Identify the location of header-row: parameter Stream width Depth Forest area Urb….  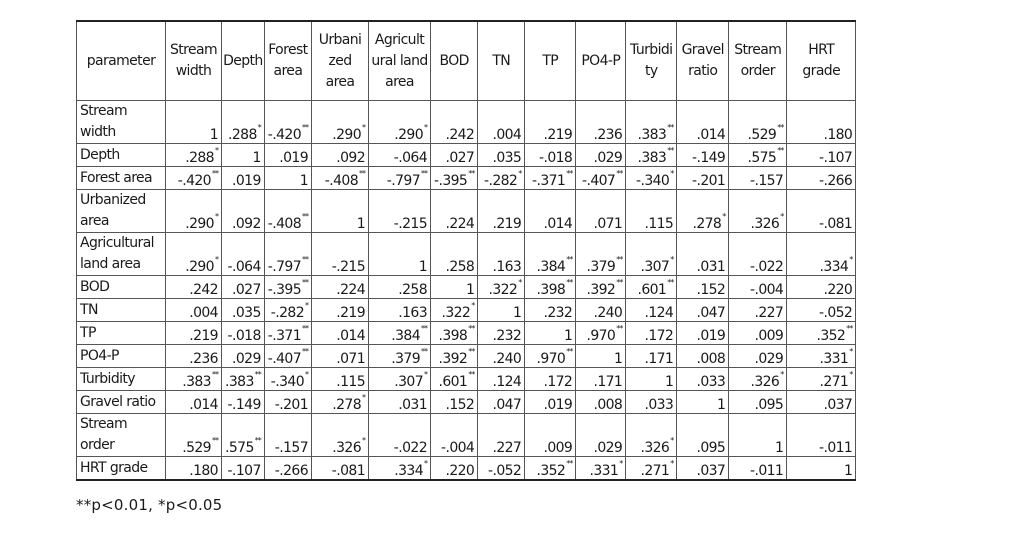
(466, 60).